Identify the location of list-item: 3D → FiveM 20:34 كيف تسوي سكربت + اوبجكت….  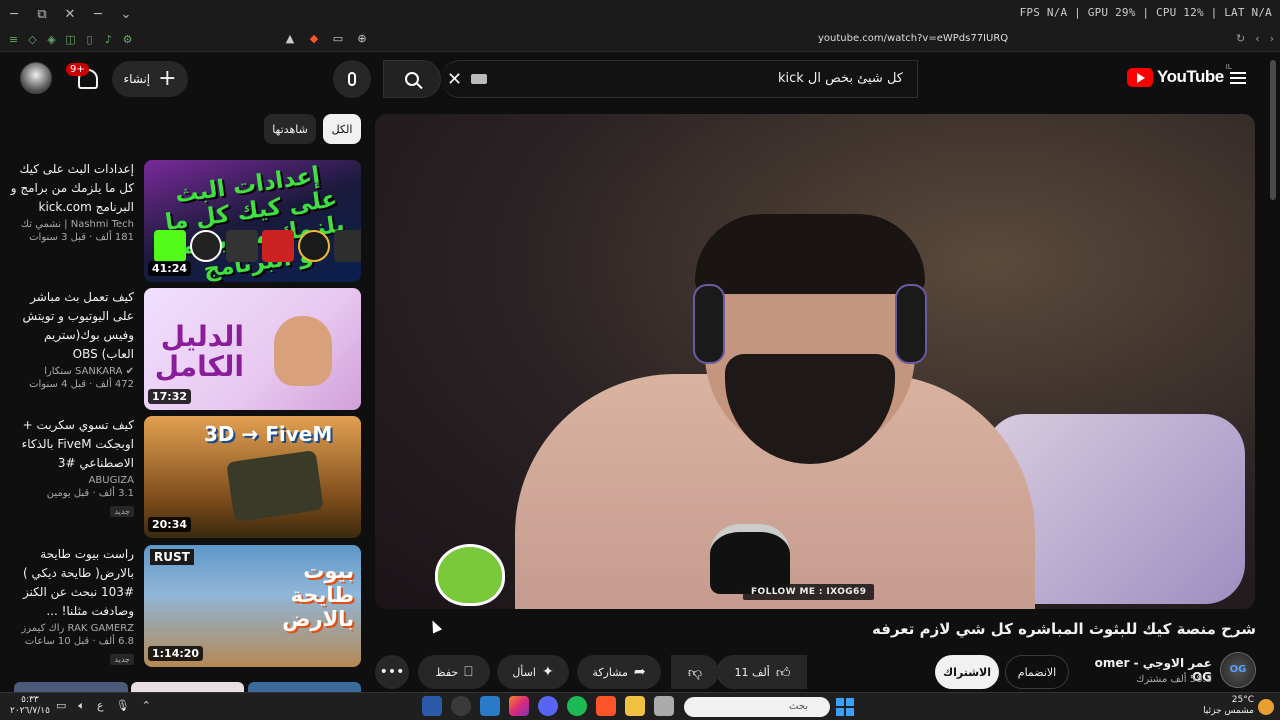
(181, 478).